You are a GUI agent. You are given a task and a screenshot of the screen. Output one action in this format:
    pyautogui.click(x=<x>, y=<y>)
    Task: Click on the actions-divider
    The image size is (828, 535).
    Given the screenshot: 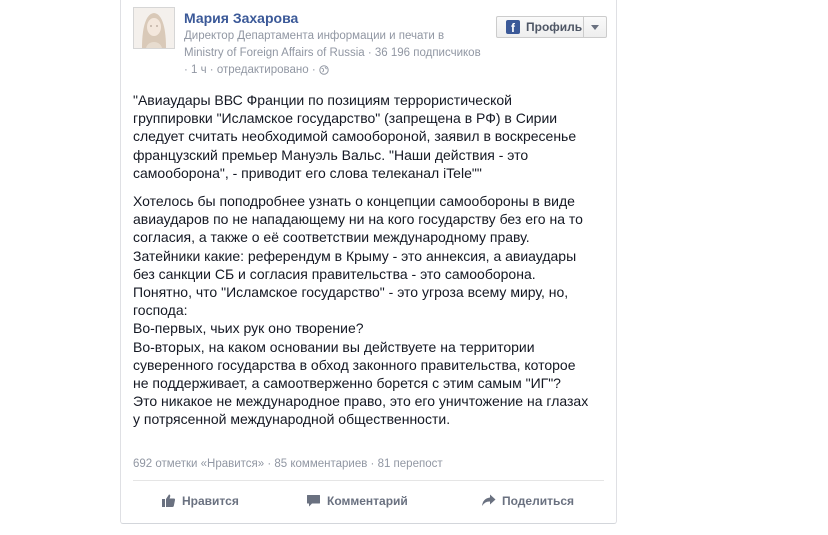 What is the action you would take?
    pyautogui.click(x=368, y=480)
    